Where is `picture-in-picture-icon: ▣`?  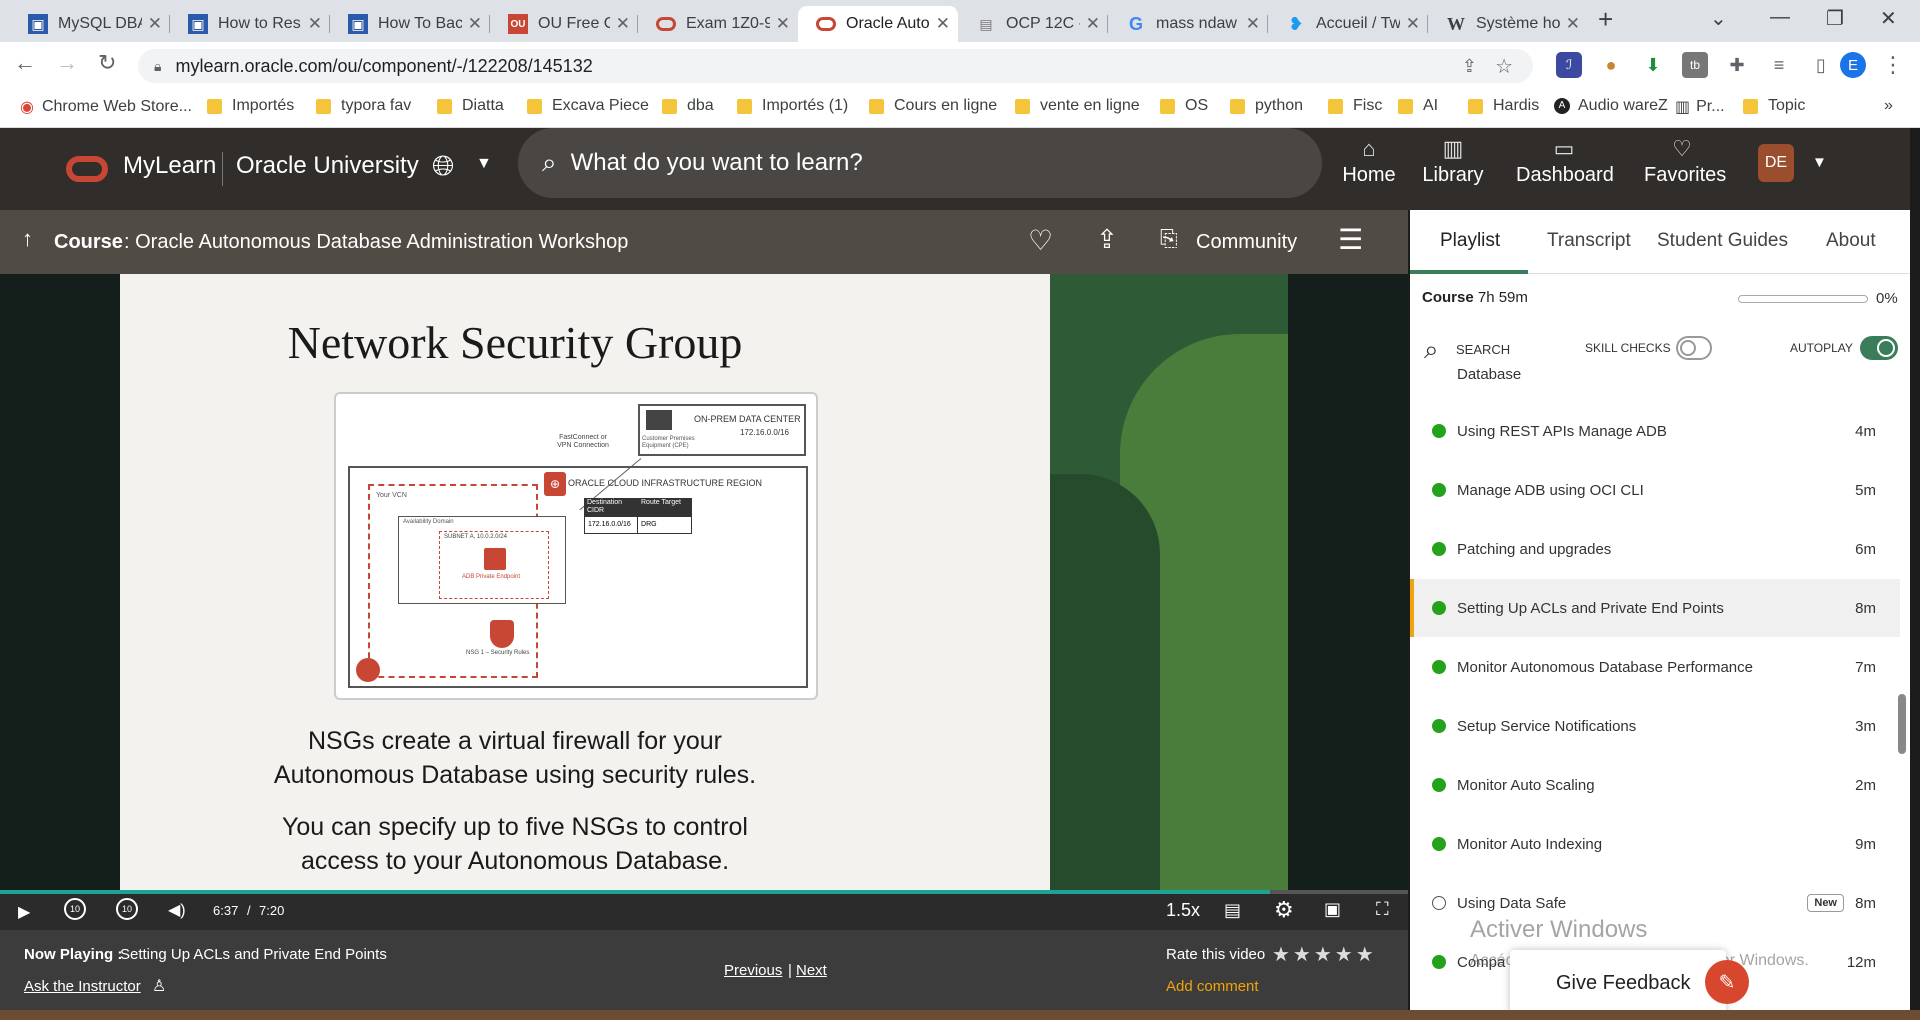 picture-in-picture-icon: ▣ is located at coordinates (1332, 909).